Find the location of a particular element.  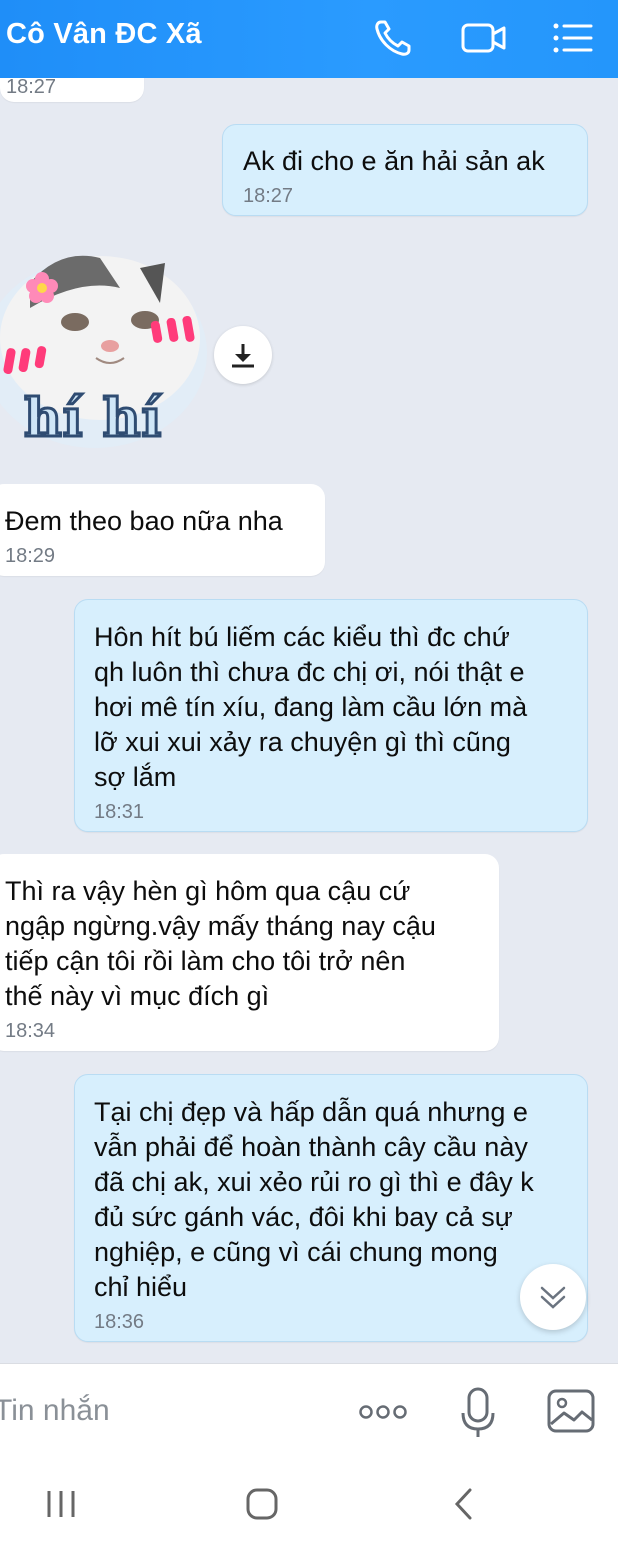

download-button is located at coordinates (243, 355).